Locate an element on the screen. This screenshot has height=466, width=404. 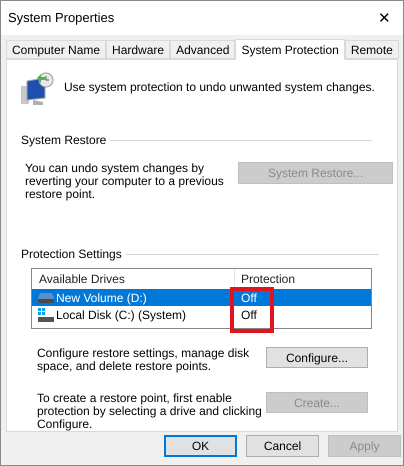
window-title: System Properties is located at coordinates (61, 18).